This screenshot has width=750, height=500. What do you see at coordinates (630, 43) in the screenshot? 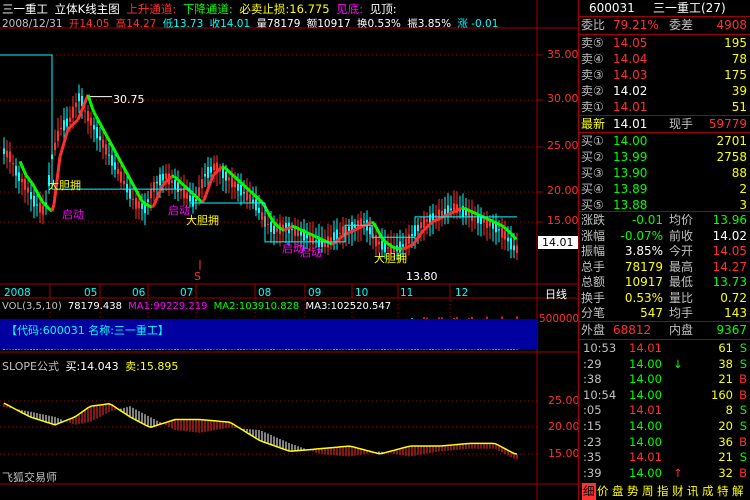
I see `sell-level-price: 14.05` at bounding box center [630, 43].